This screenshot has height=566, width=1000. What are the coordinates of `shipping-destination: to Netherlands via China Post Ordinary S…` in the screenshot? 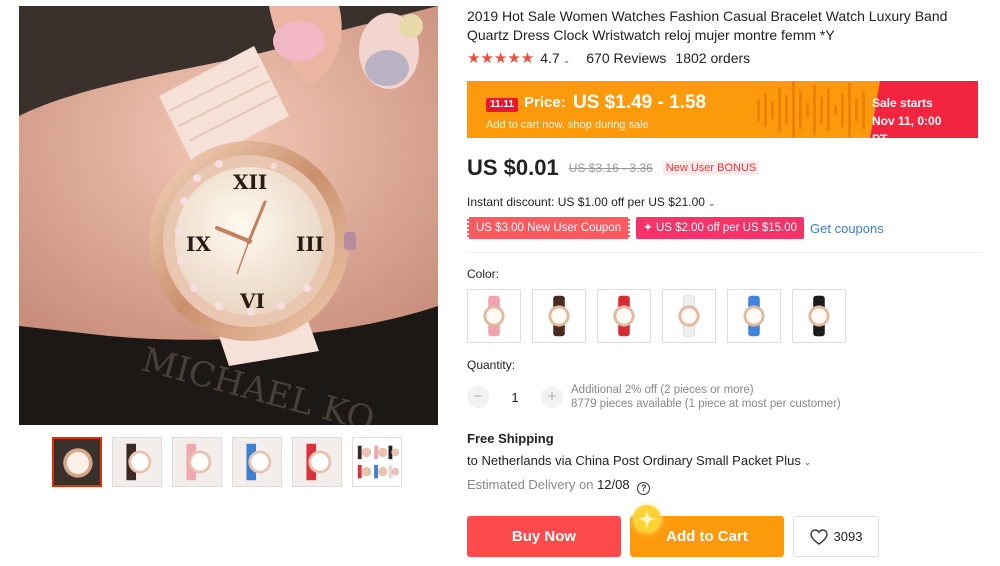 It's located at (634, 460).